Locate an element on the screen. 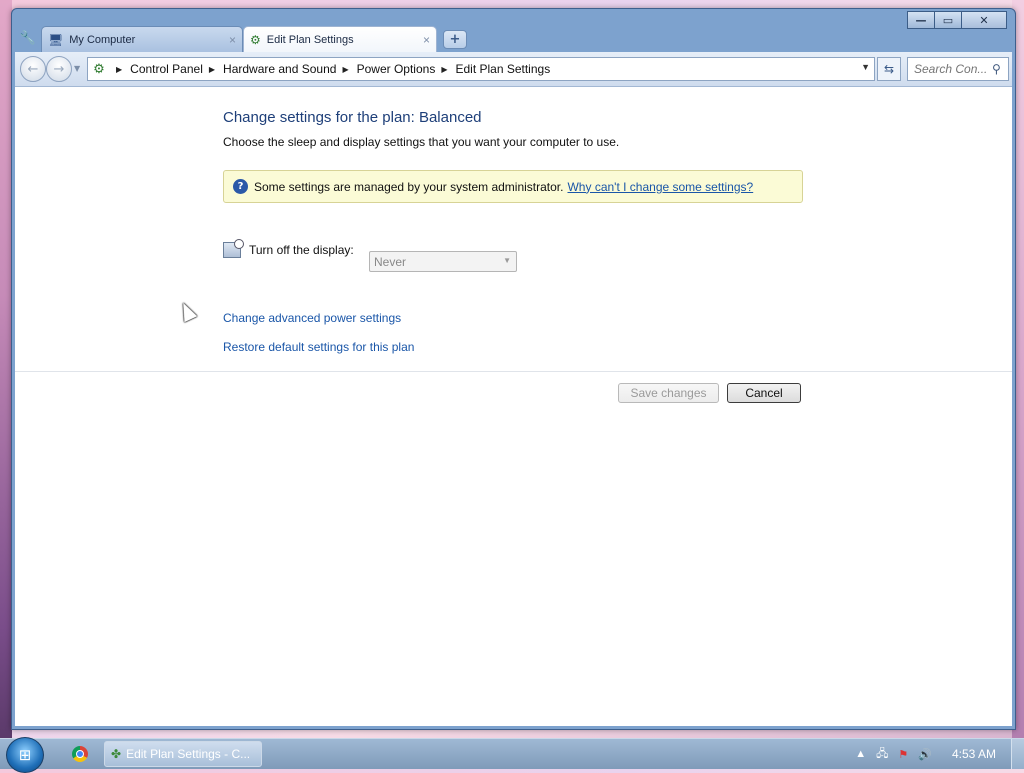 This screenshot has width=1024, height=773. control-panel-icon: ⚙ is located at coordinates (99, 68).